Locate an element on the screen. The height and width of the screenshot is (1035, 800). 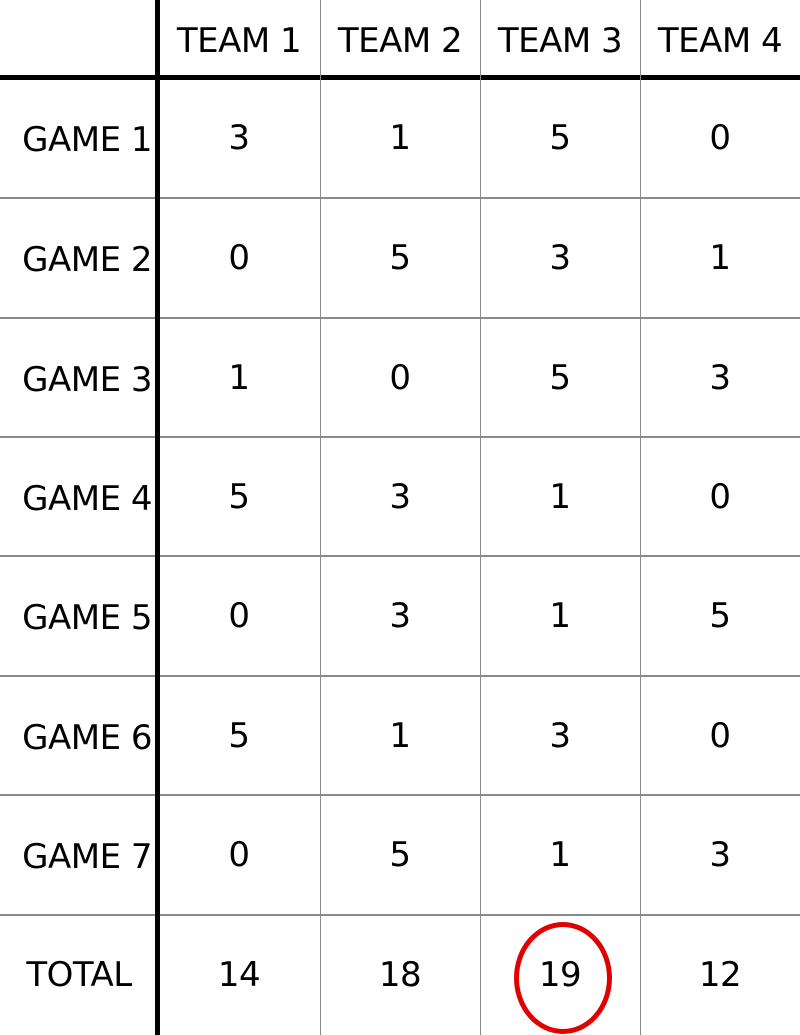
row-label: GAME 7 is located at coordinates (87, 857).